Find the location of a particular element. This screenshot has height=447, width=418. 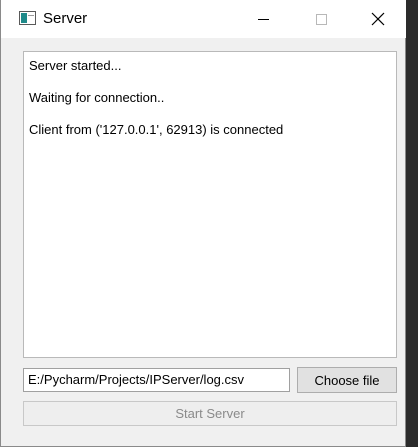

minimize-button is located at coordinates (263, 19).